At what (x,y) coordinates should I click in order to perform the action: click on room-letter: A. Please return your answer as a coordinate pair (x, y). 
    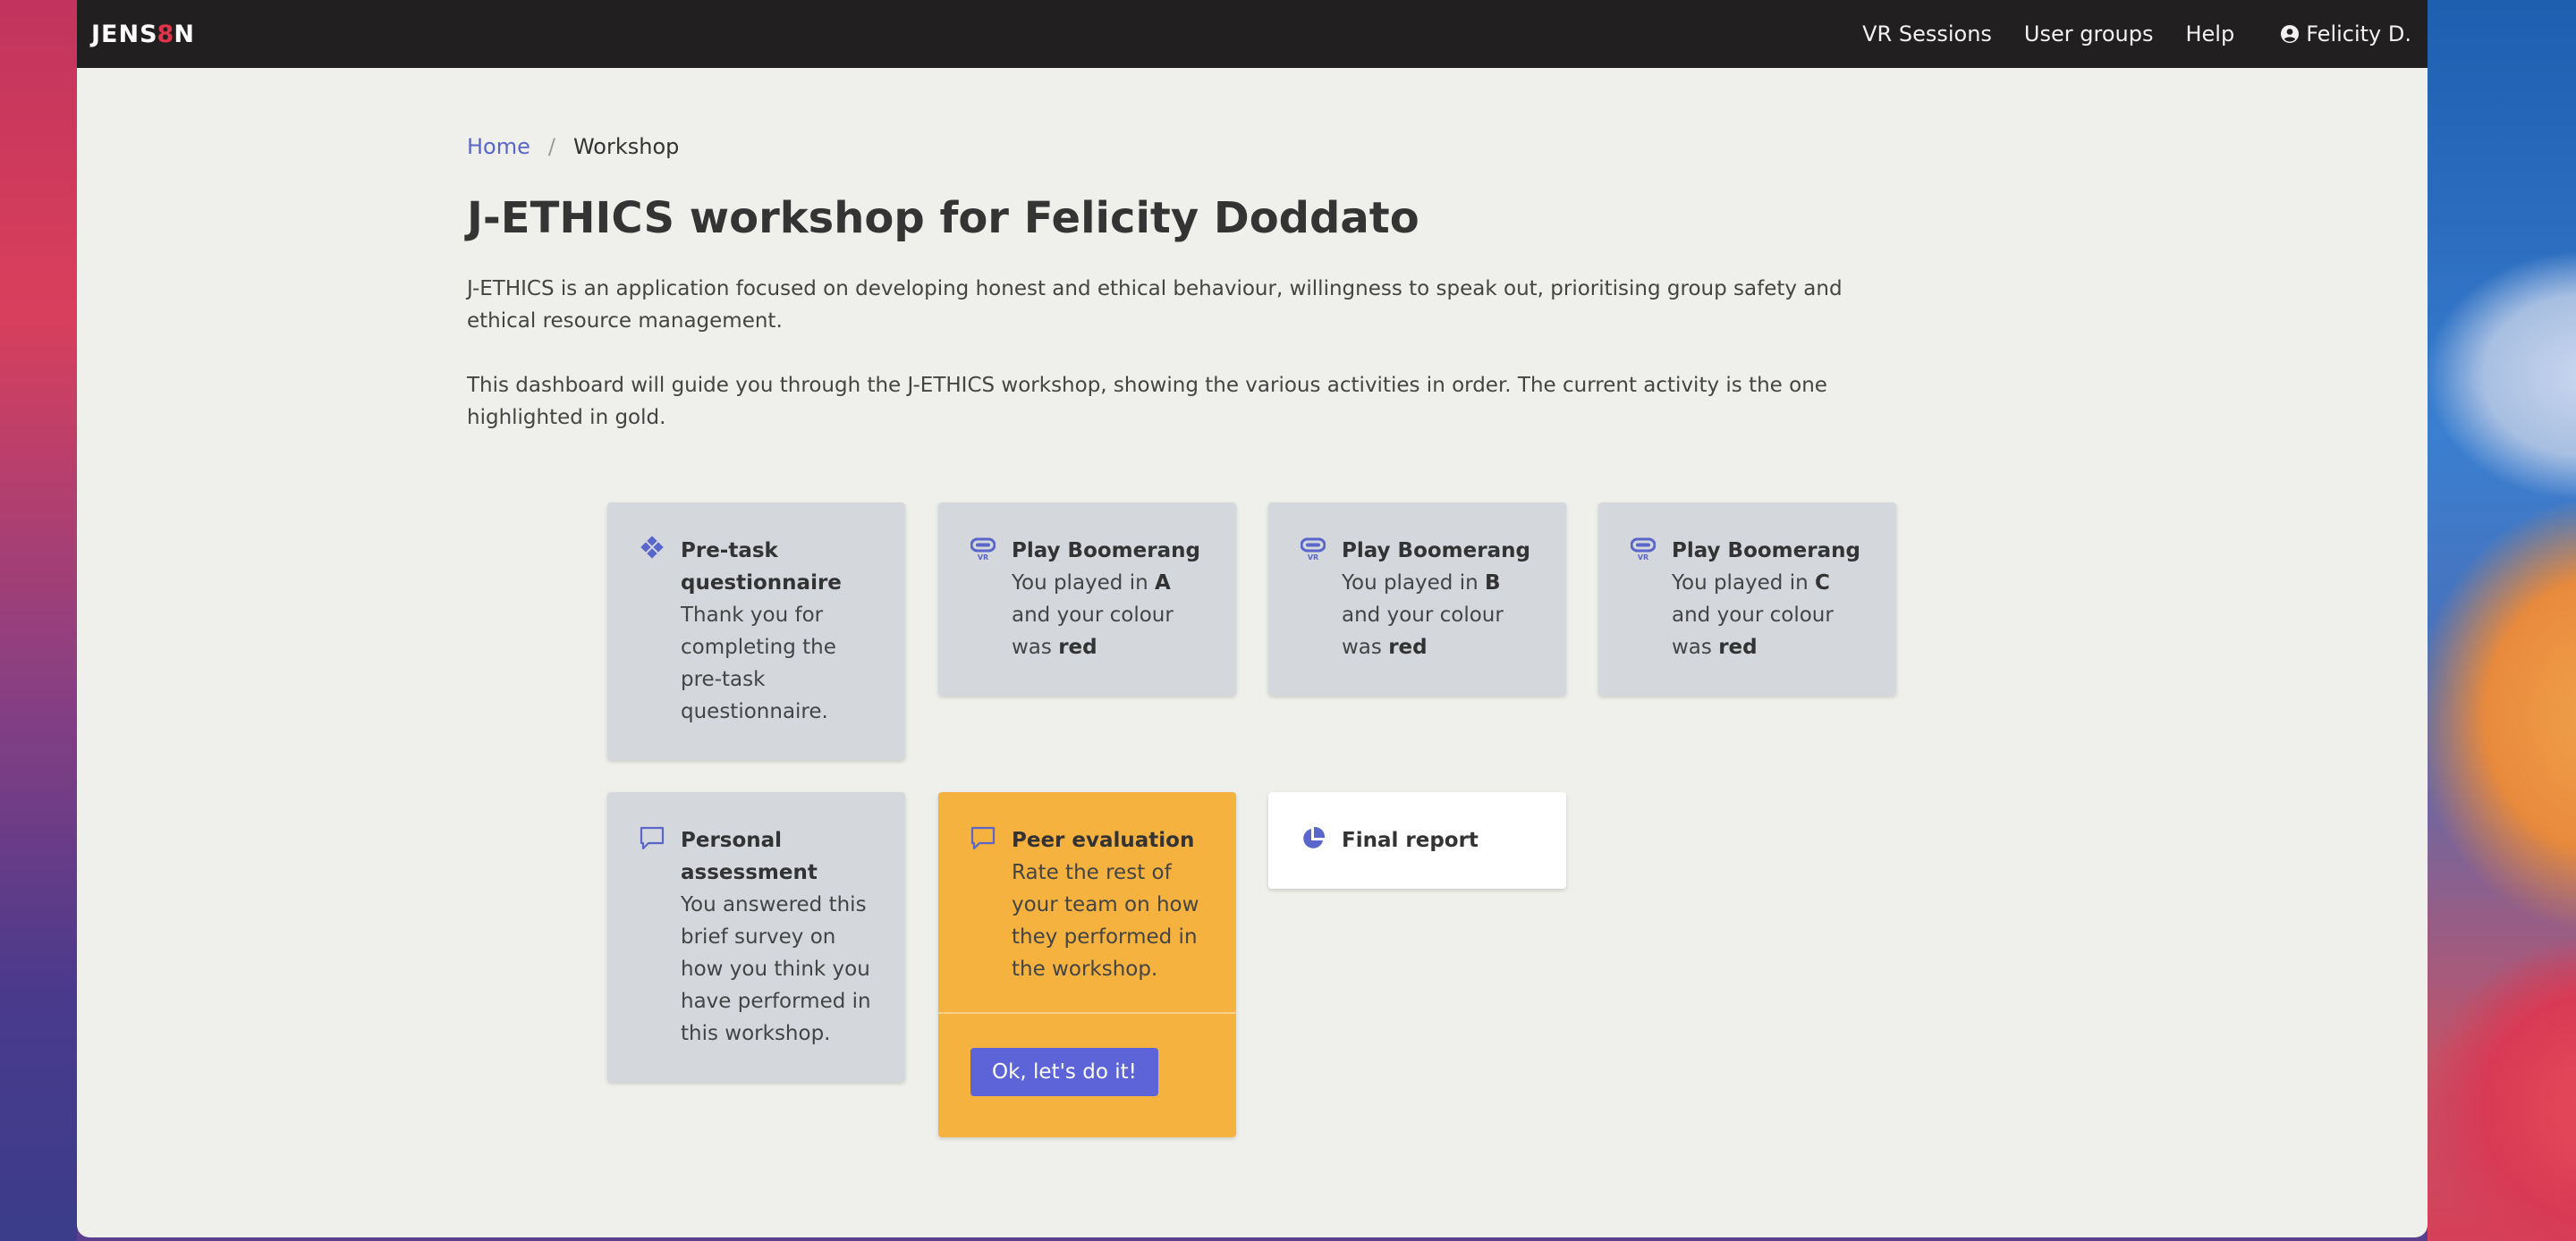
    Looking at the image, I should click on (1163, 583).